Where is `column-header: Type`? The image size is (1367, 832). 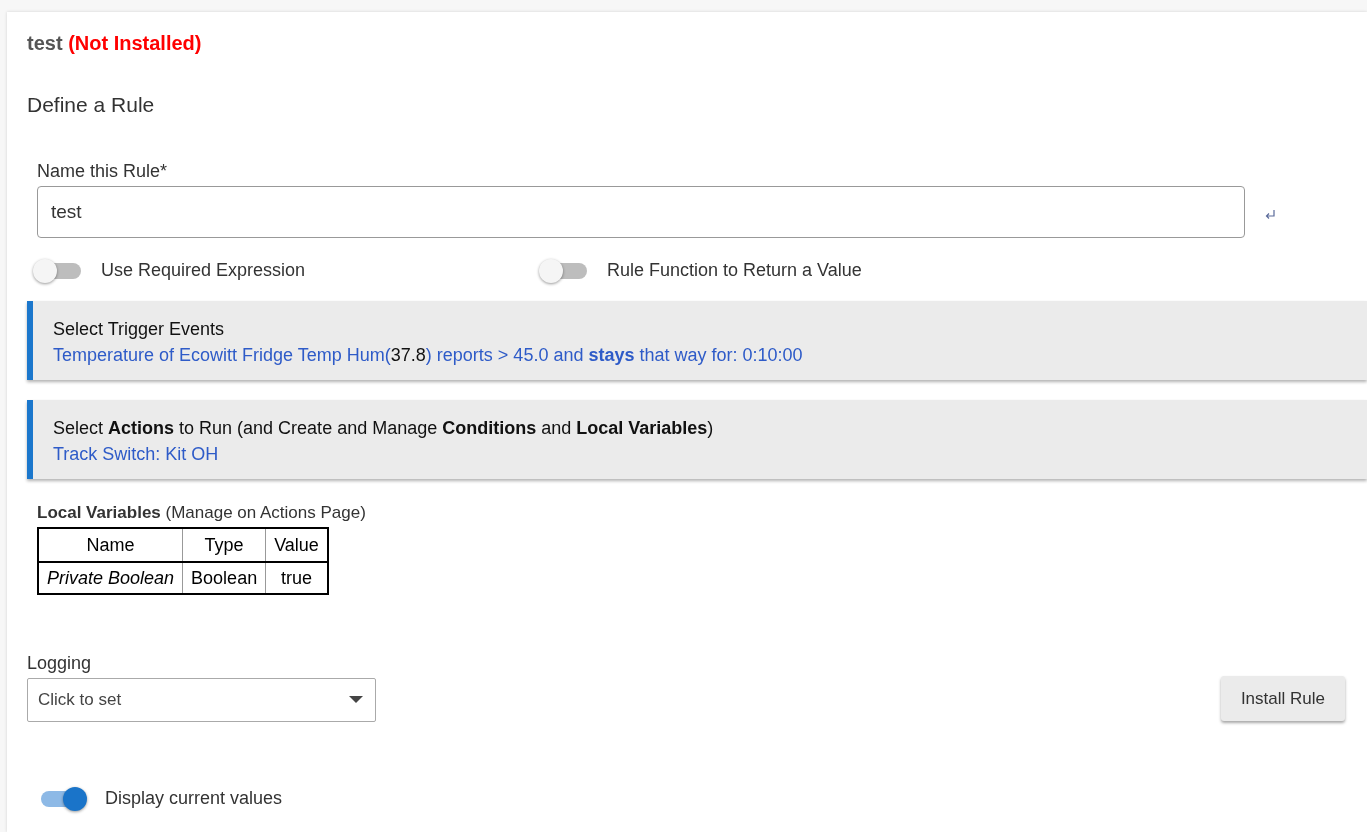
column-header: Type is located at coordinates (224, 545).